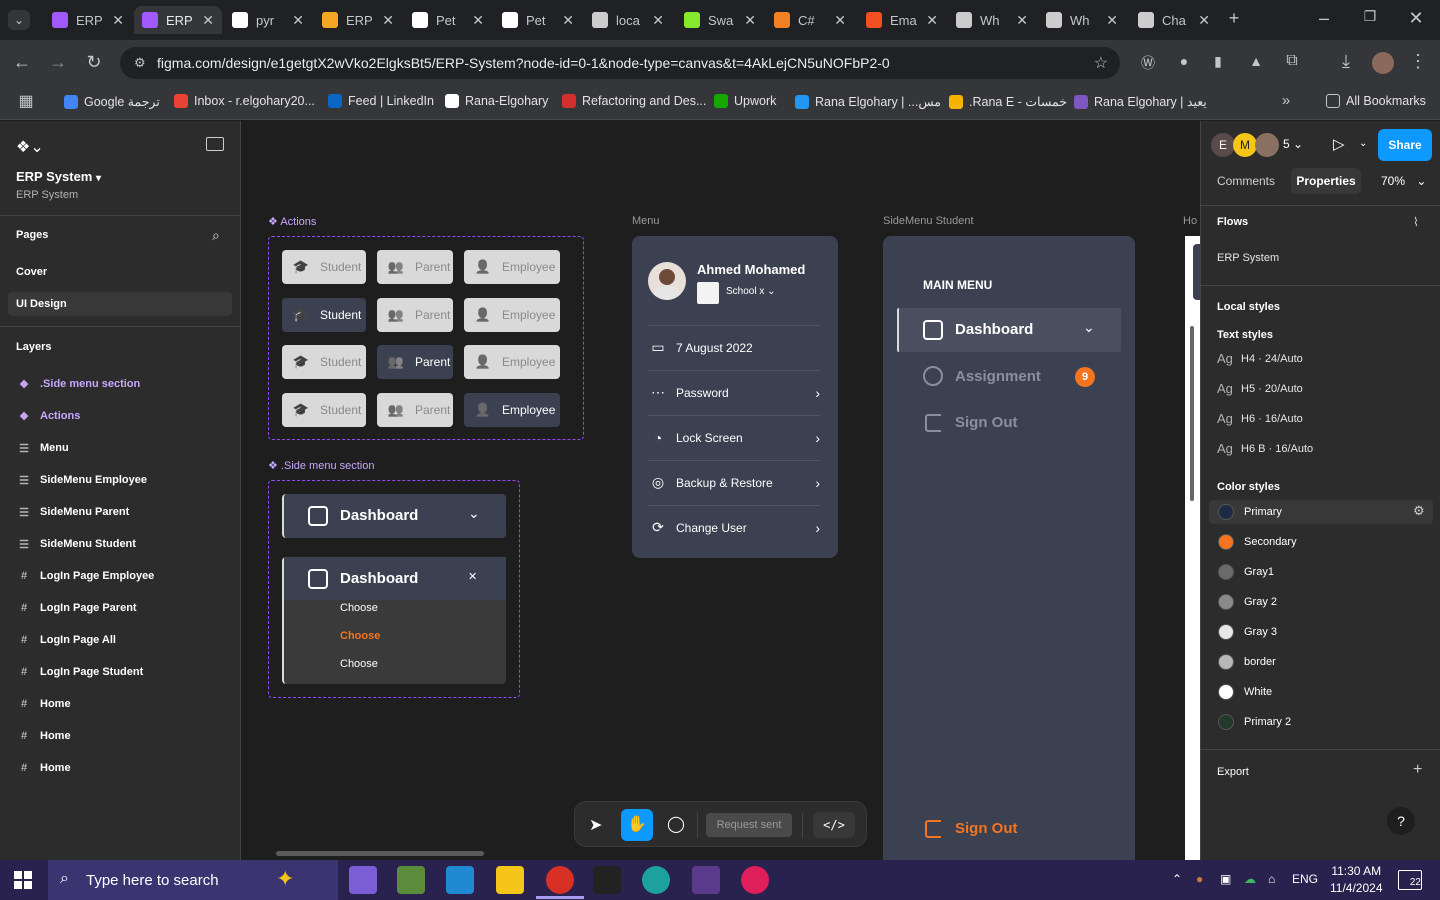 The height and width of the screenshot is (900, 1440). What do you see at coordinates (902, 20) in the screenshot?
I see `browser-tab: Ema ✕` at bounding box center [902, 20].